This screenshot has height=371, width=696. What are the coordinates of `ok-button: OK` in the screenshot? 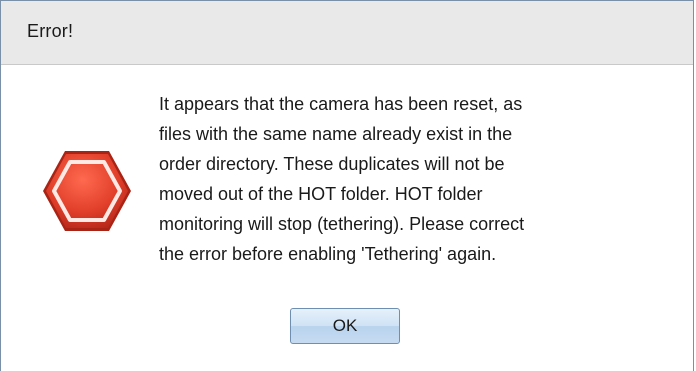 It's located at (345, 326).